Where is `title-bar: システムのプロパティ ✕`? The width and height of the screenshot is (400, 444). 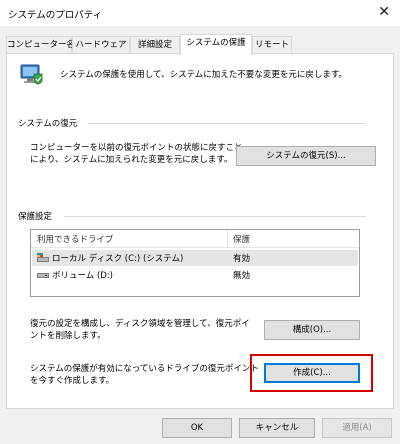 title-bar: システムのプロパティ ✕ is located at coordinates (200, 13).